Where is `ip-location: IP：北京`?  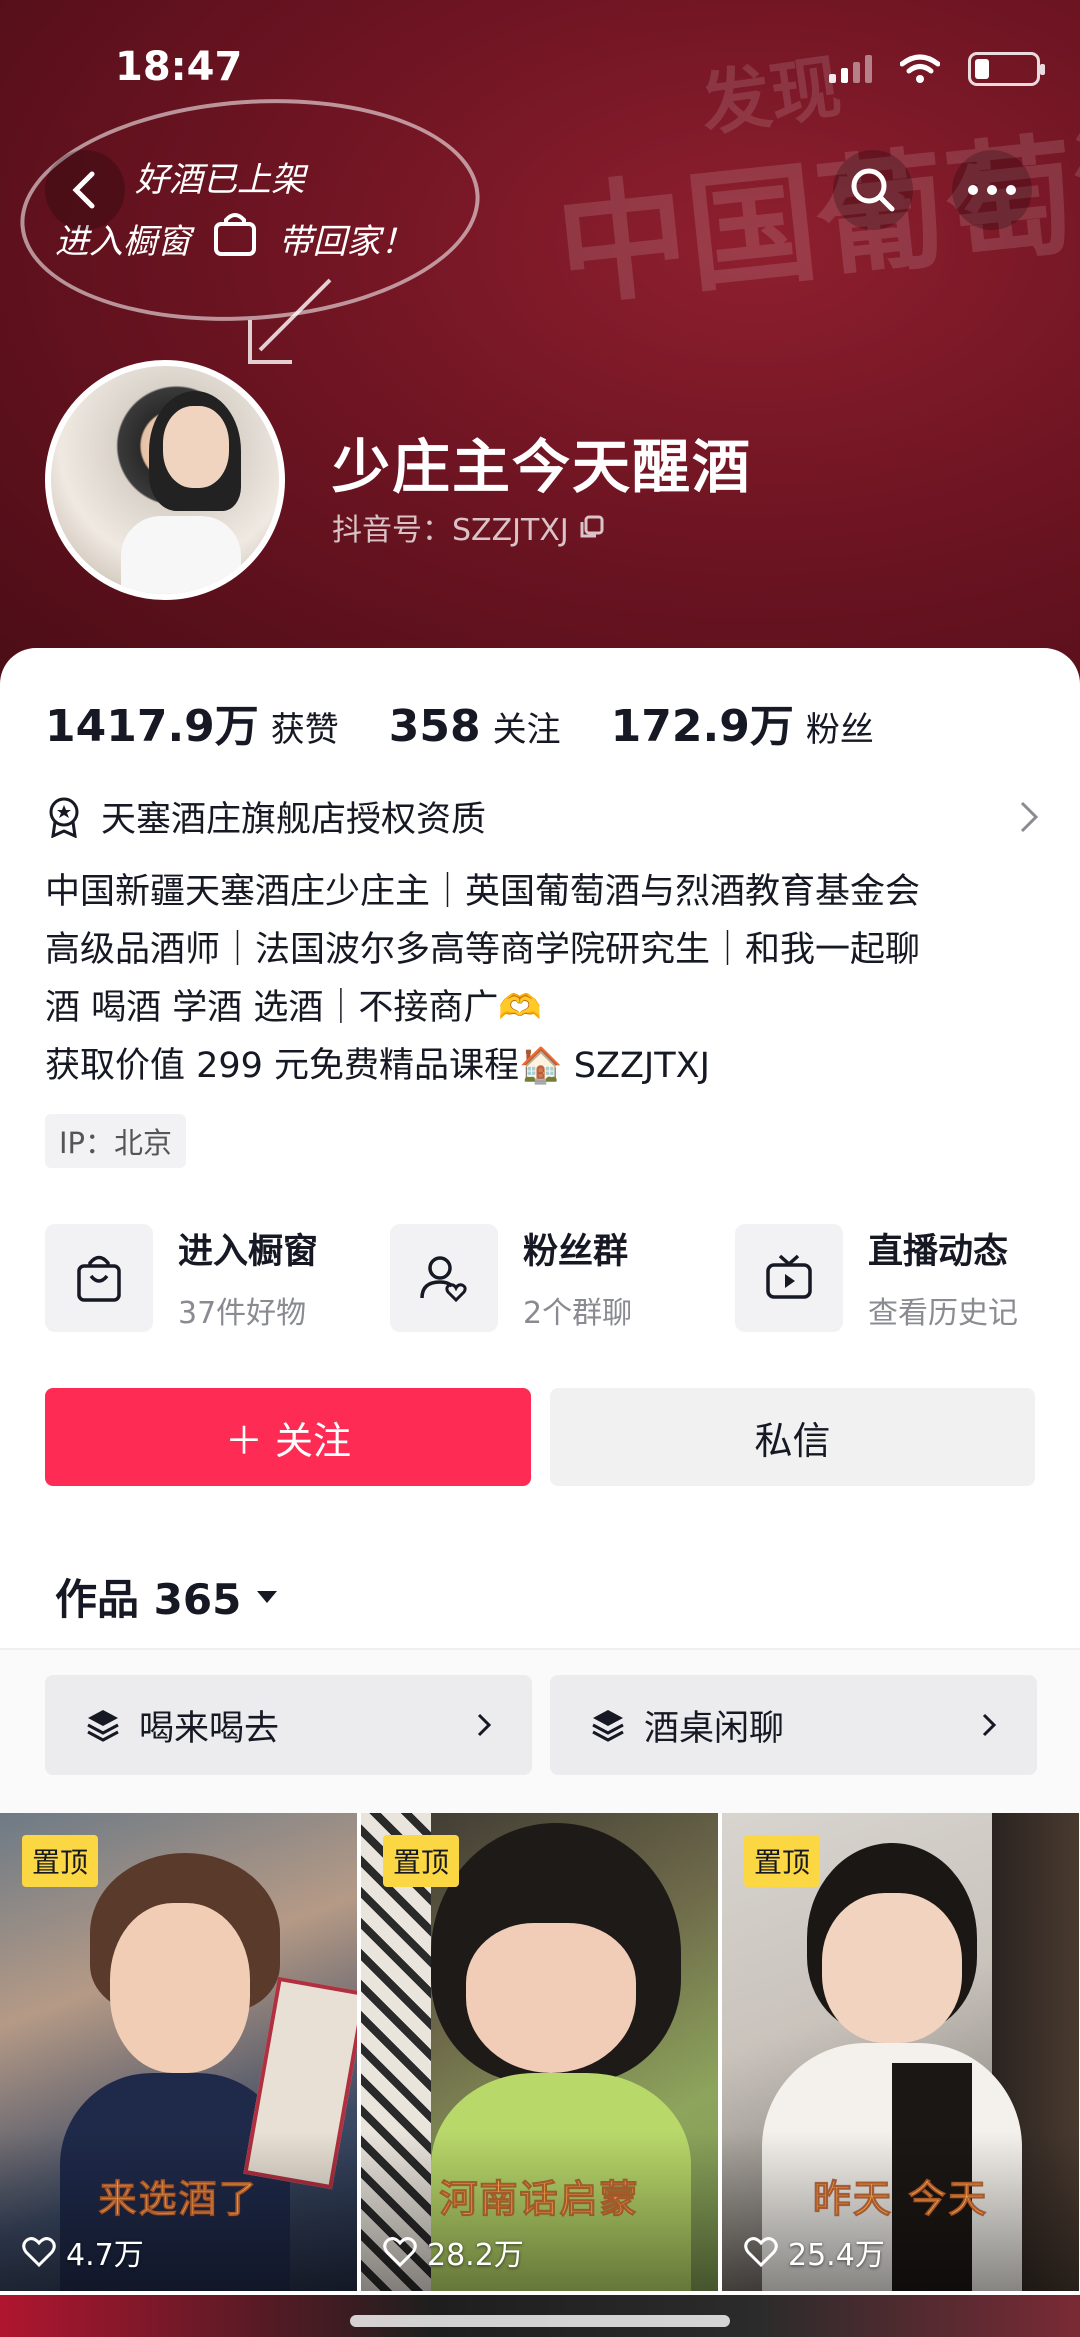
ip-location: IP：北京 is located at coordinates (116, 1141).